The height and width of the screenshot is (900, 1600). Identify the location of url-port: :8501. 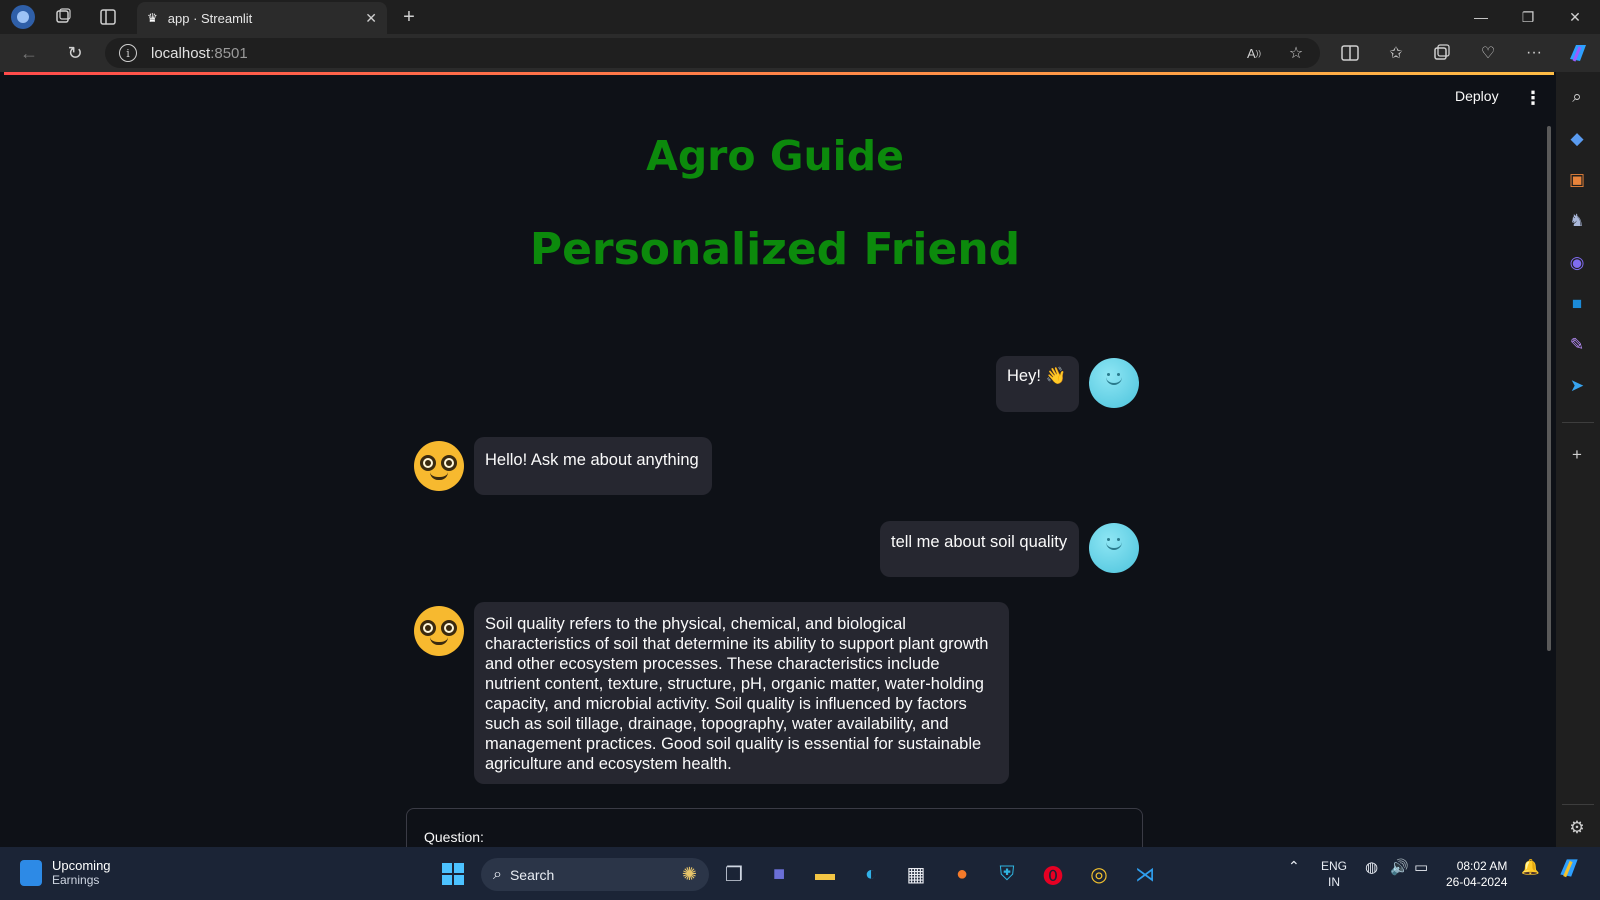
(229, 53).